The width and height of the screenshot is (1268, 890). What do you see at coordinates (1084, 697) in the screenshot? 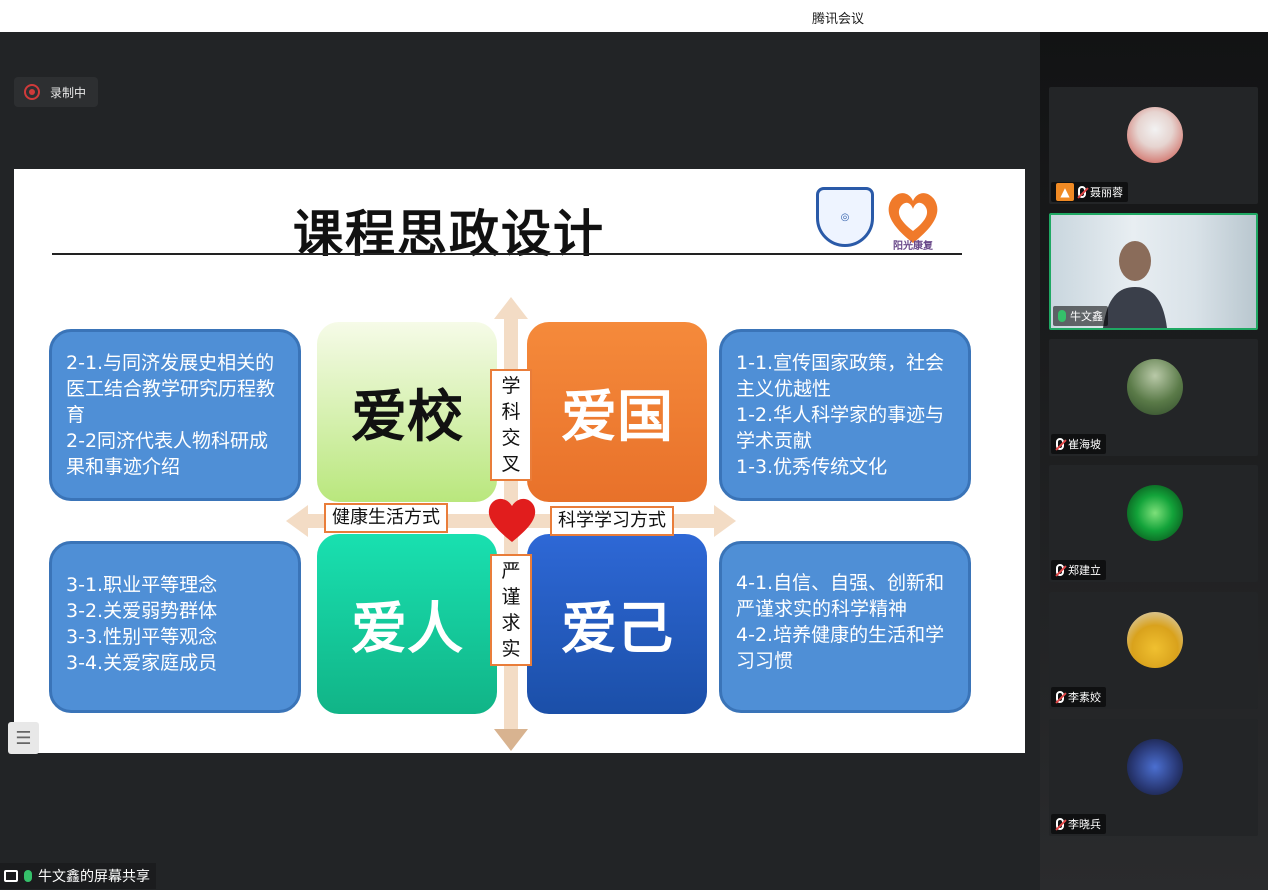
I see `participant-name: 李素姣` at bounding box center [1084, 697].